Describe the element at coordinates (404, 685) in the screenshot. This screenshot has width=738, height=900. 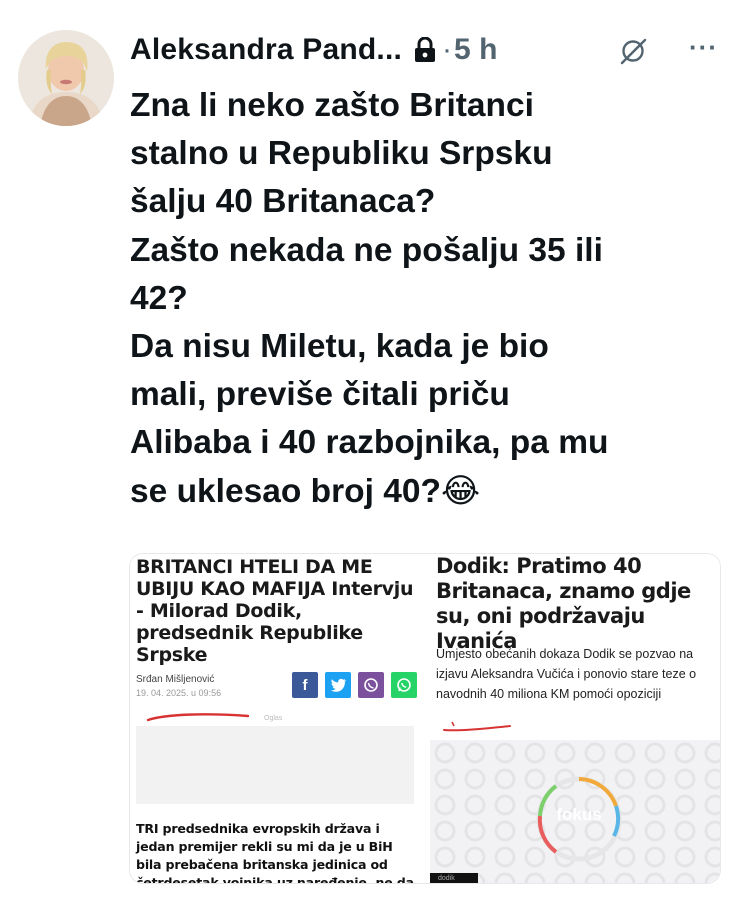
I see `whatsapp-icon` at that location.